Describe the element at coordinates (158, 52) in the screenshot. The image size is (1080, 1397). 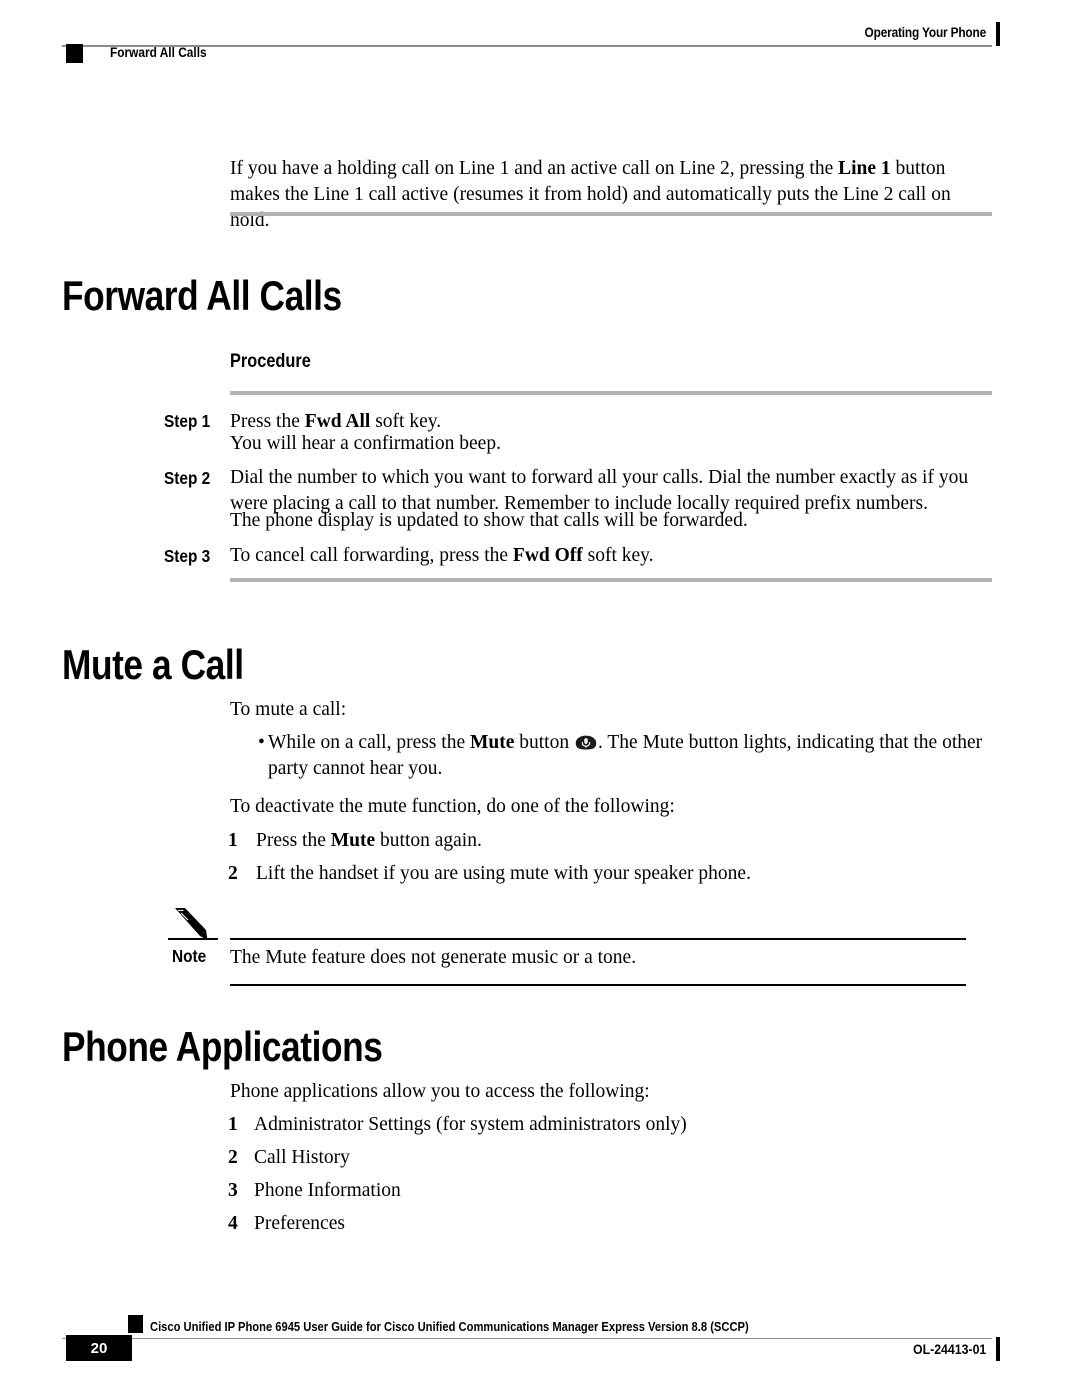
I see `header-section-title: Forward All Calls` at that location.